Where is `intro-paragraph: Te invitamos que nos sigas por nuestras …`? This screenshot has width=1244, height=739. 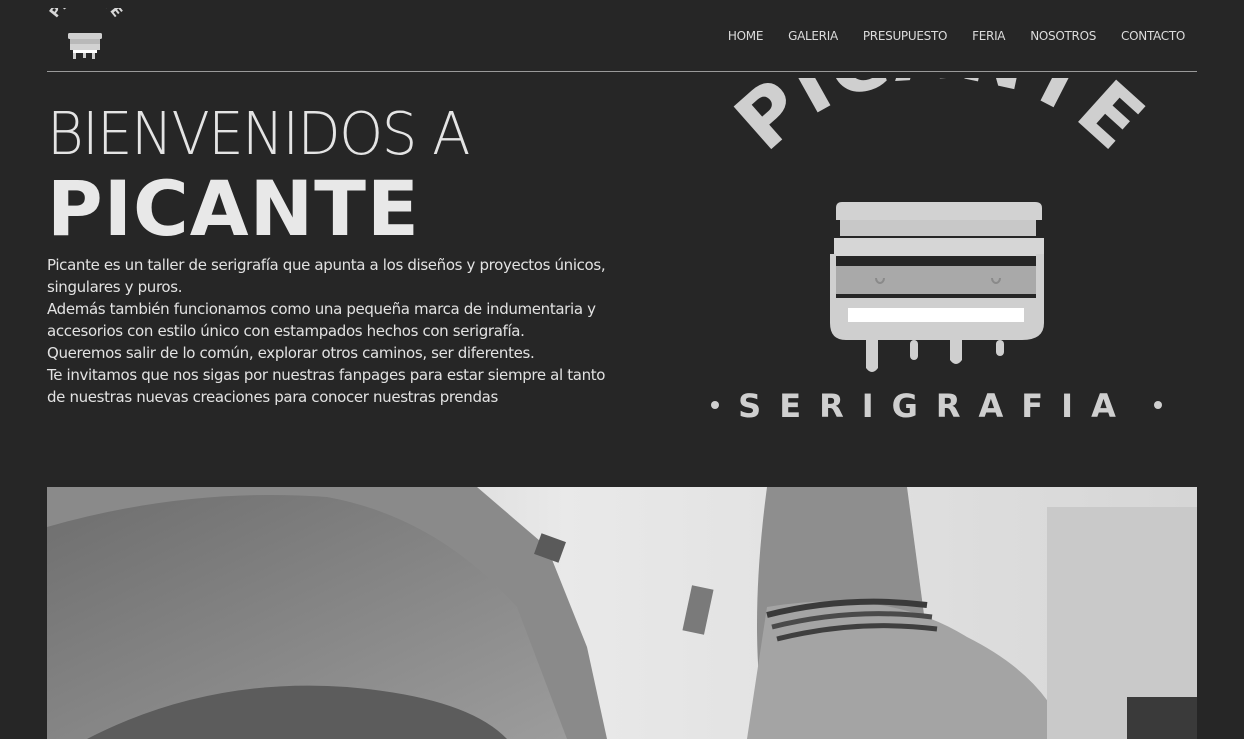
intro-paragraph: Te invitamos que nos sigas por nuestras … is located at coordinates (326, 386).